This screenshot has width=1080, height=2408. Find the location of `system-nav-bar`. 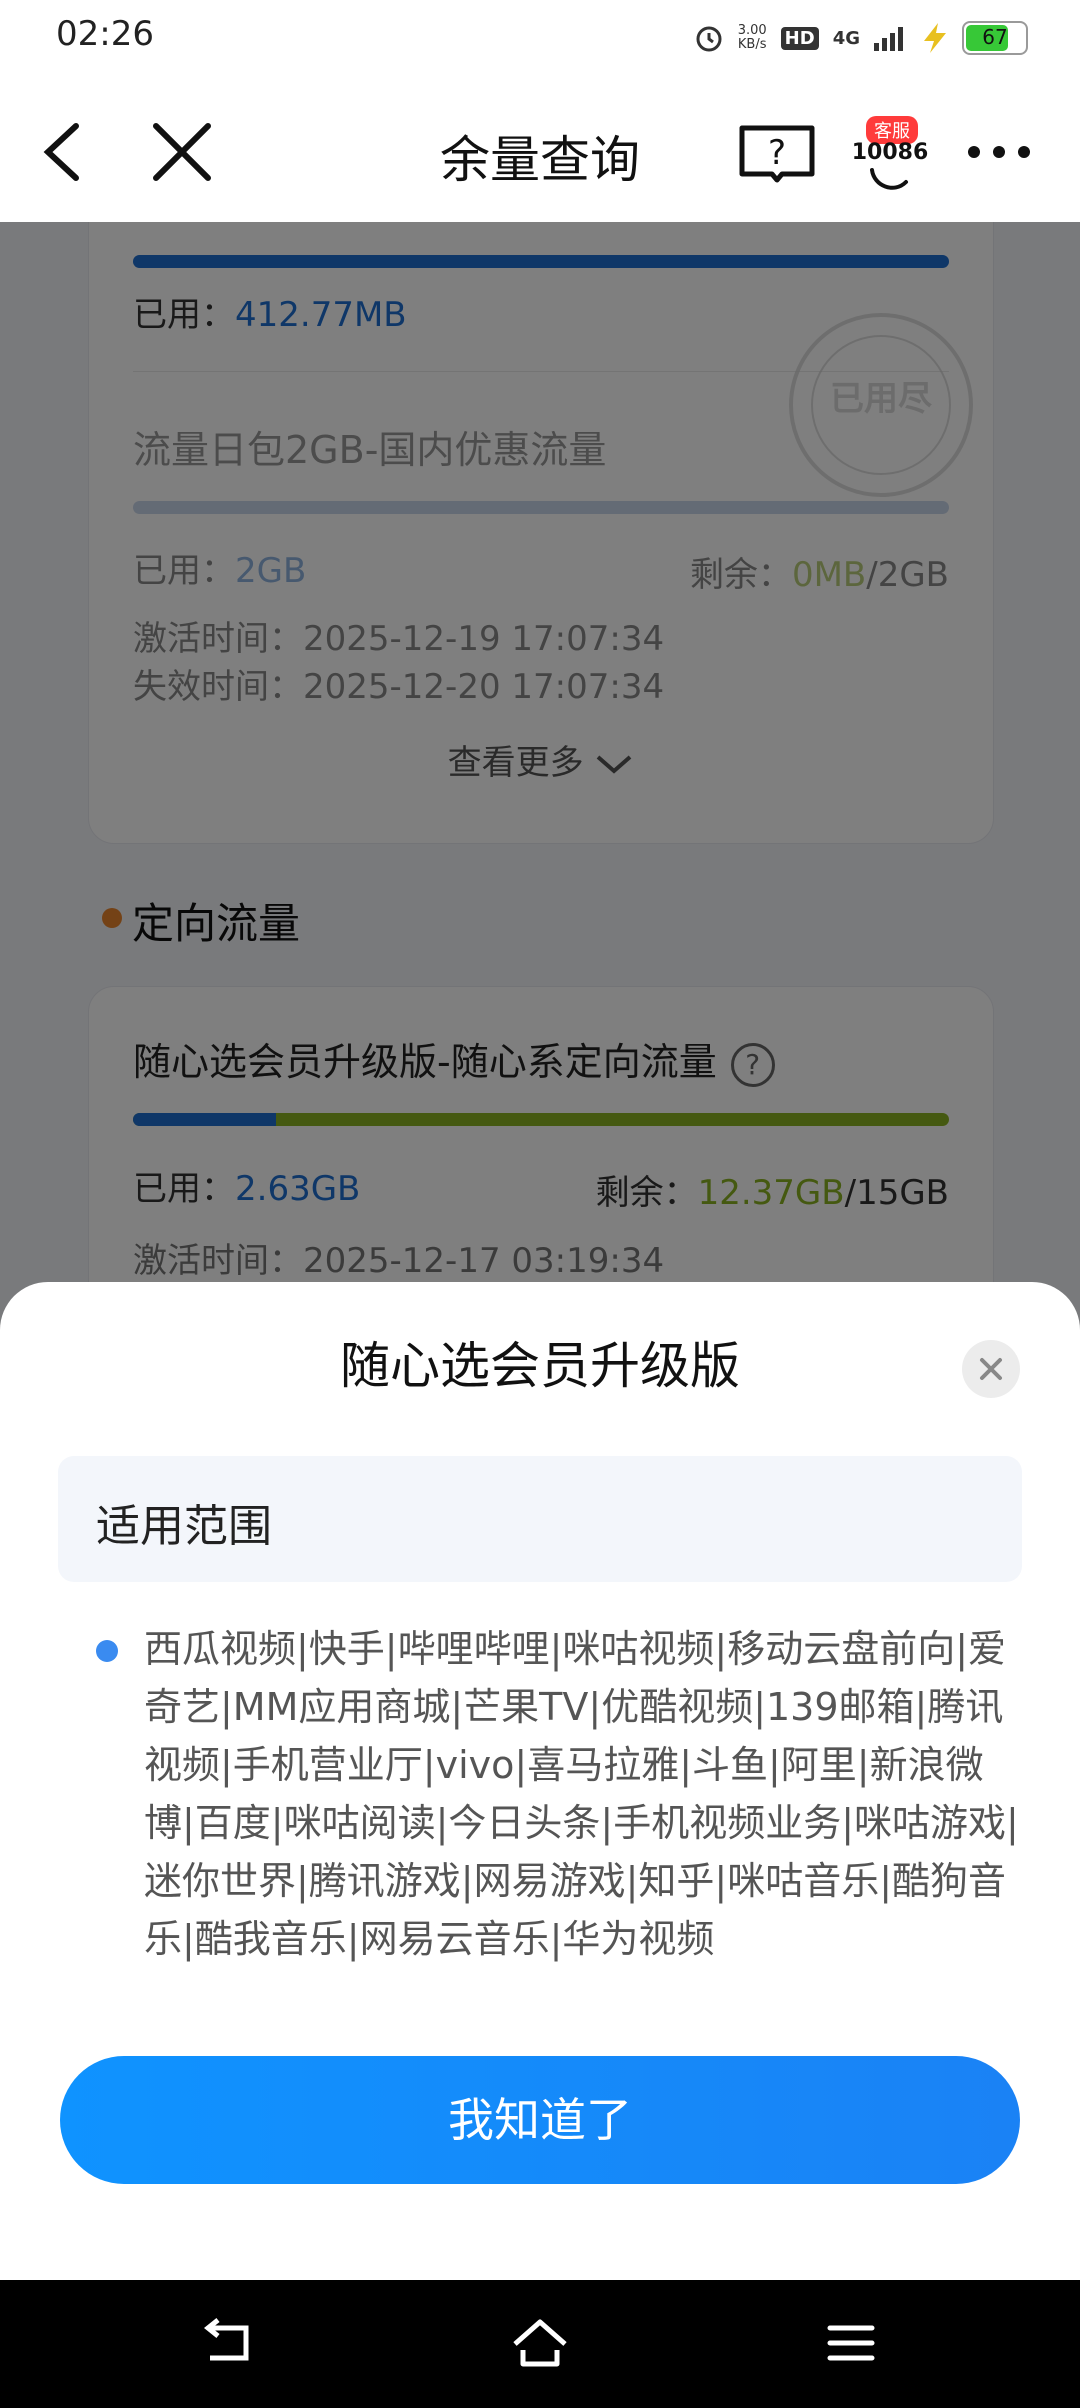

system-nav-bar is located at coordinates (540, 2344).